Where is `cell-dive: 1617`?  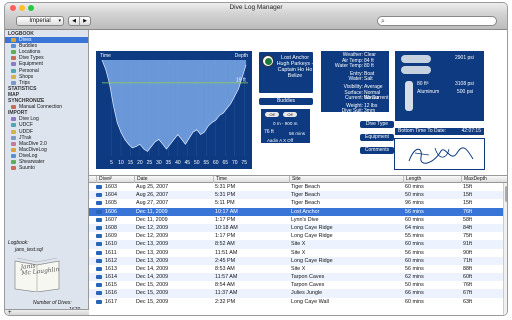 cell-dive: 1617 is located at coordinates (111, 301).